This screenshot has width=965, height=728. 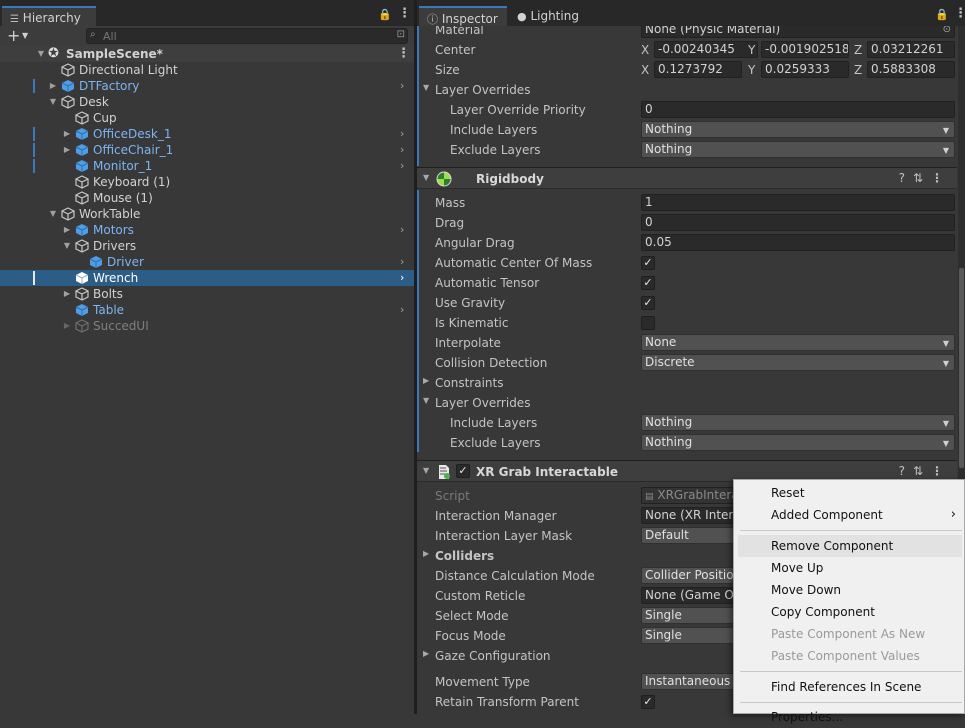 I want to click on is-kinematic-checkbox, so click(x=648, y=323).